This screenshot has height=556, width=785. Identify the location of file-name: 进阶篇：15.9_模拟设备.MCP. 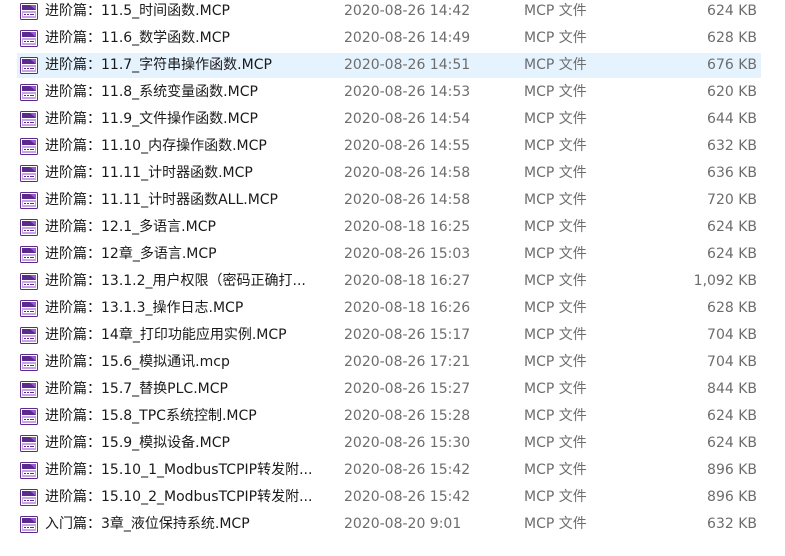
(137, 443).